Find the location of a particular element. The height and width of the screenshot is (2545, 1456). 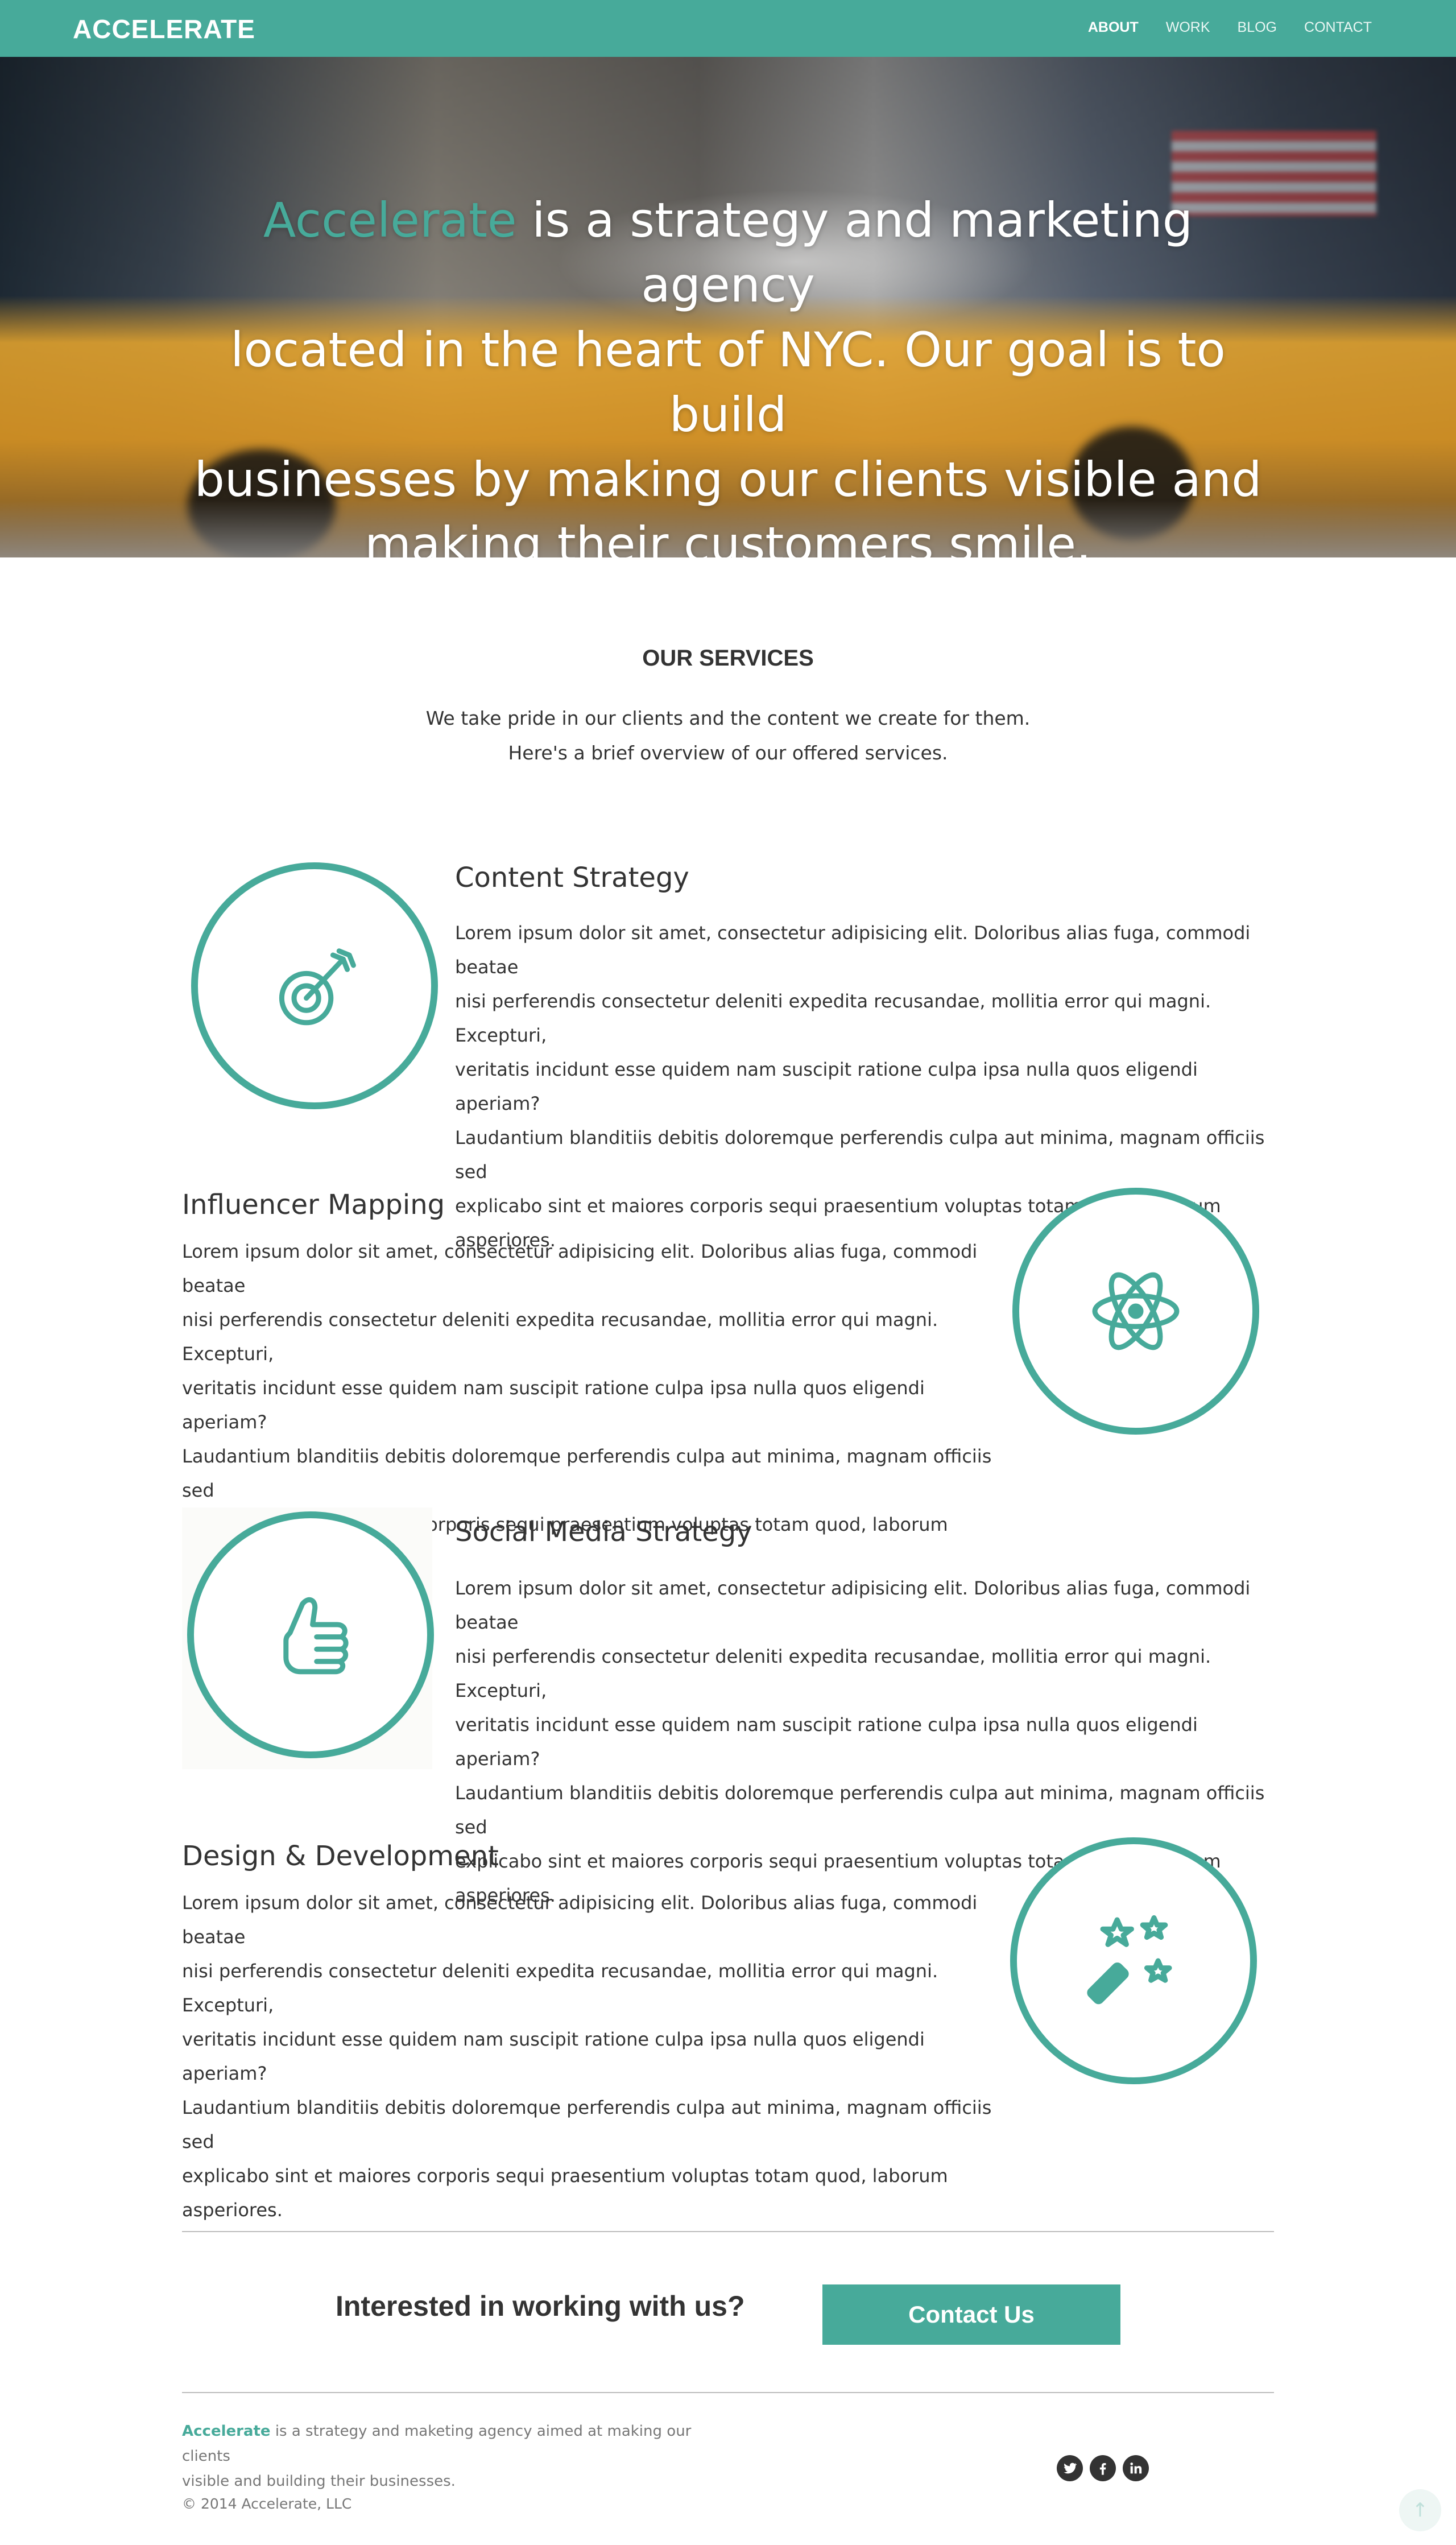

nav-contact: CONTACT is located at coordinates (1338, 27).